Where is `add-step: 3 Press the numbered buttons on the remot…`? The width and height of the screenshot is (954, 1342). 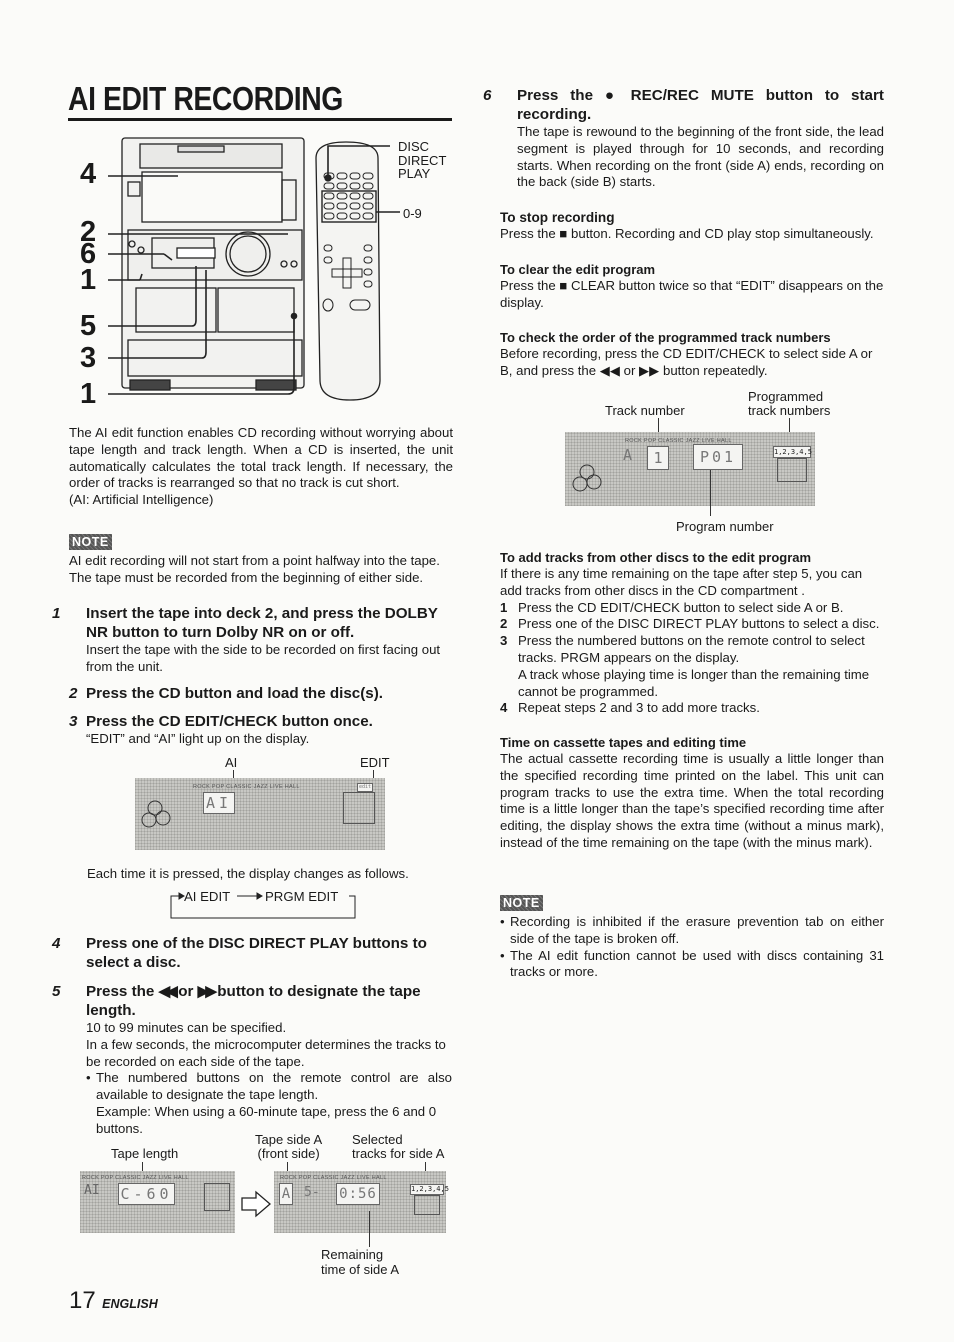
add-step: 3 Press the numbered buttons on the remot… is located at coordinates (692, 666).